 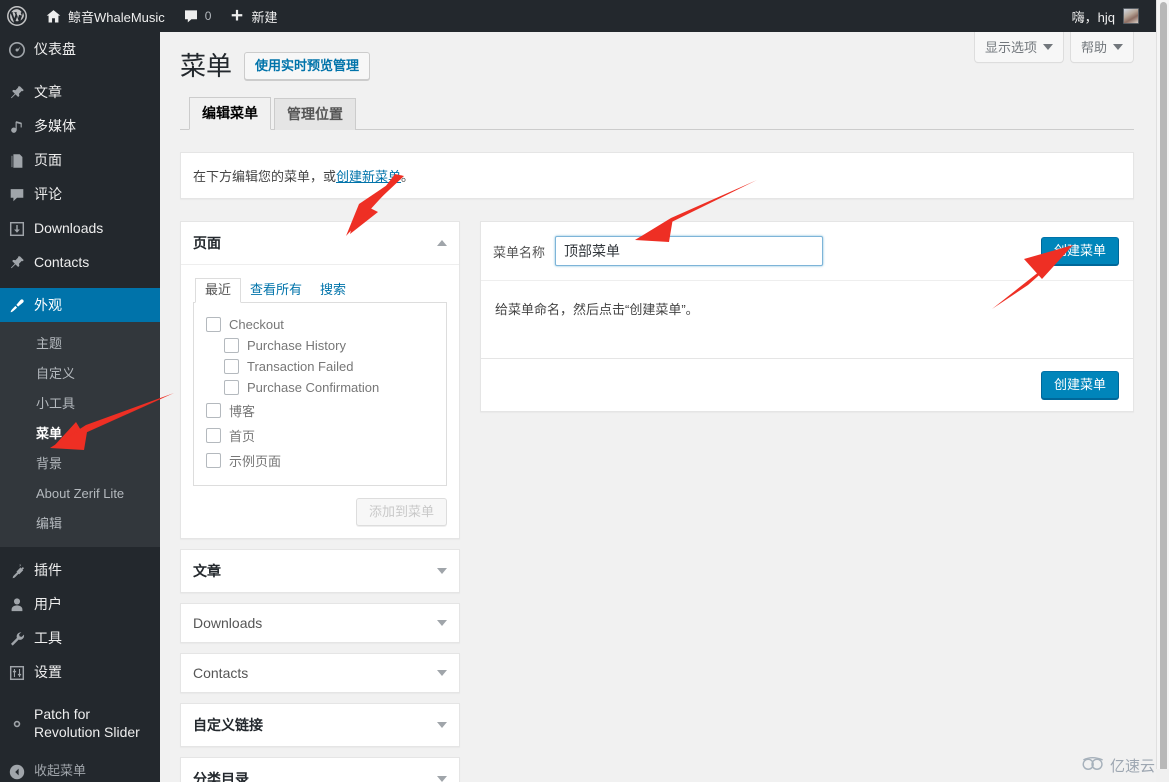 I want to click on sidebar-subitem-widgets: 小工具, so click(x=80, y=404).